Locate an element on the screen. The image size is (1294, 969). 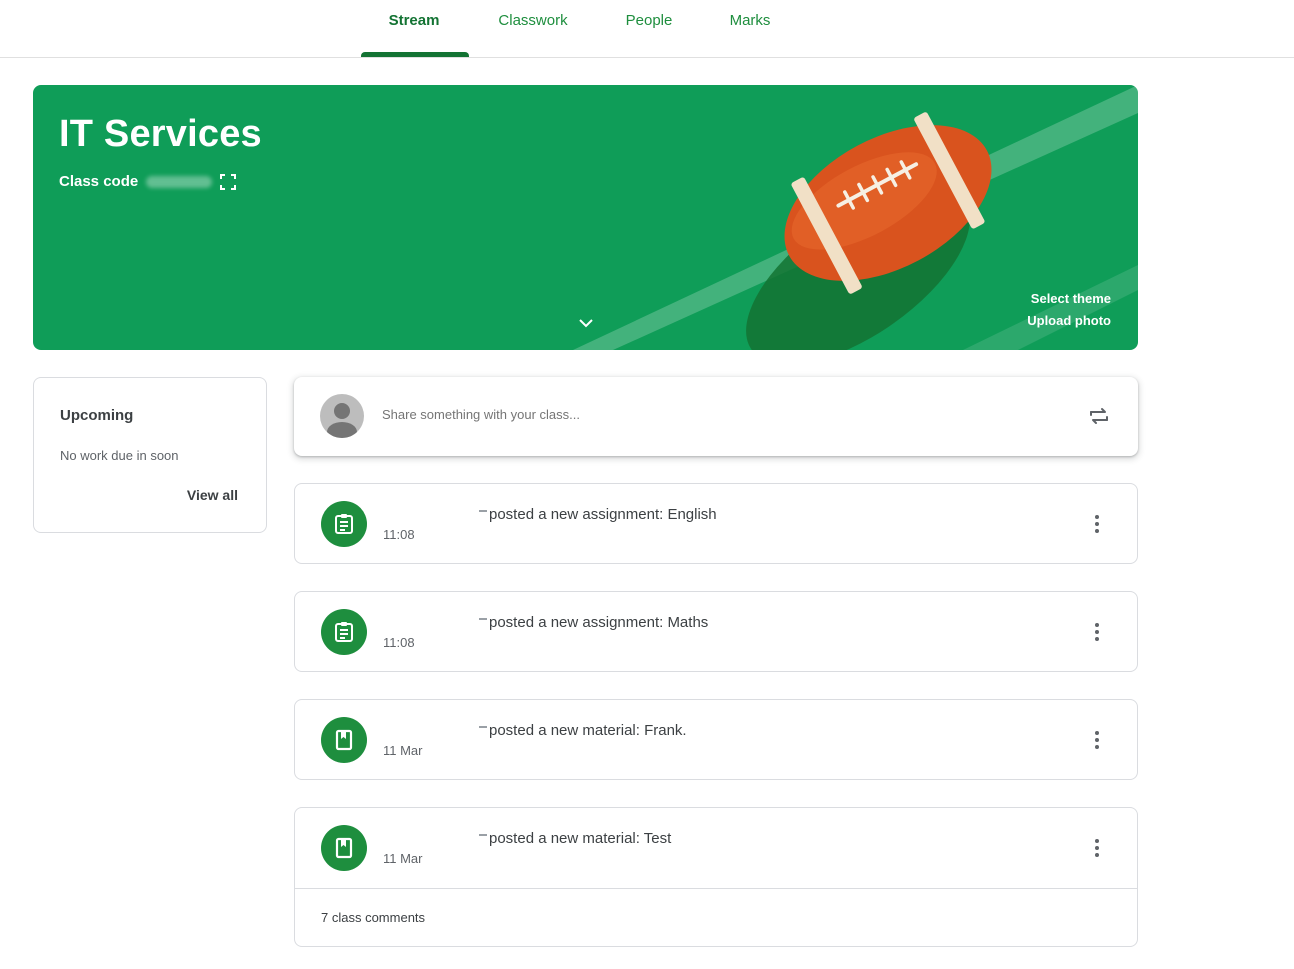
post-title: posted a new assignment: English is located at coordinates (603, 514).